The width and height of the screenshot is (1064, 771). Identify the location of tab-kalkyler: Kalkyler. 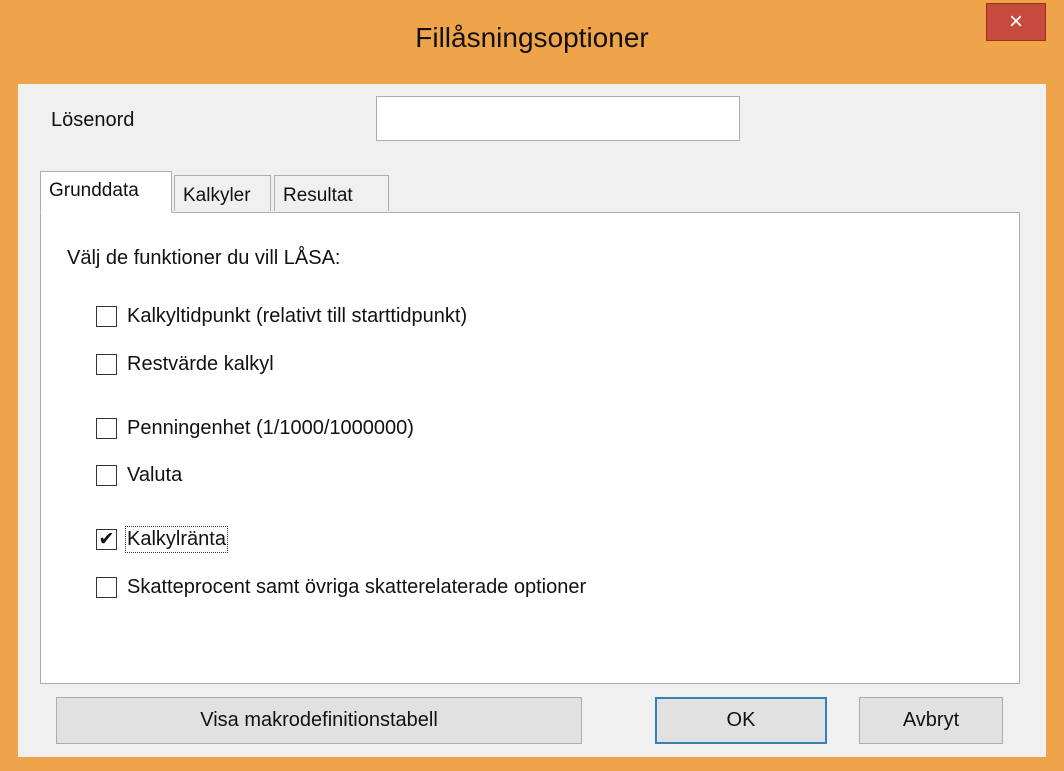
(222, 193).